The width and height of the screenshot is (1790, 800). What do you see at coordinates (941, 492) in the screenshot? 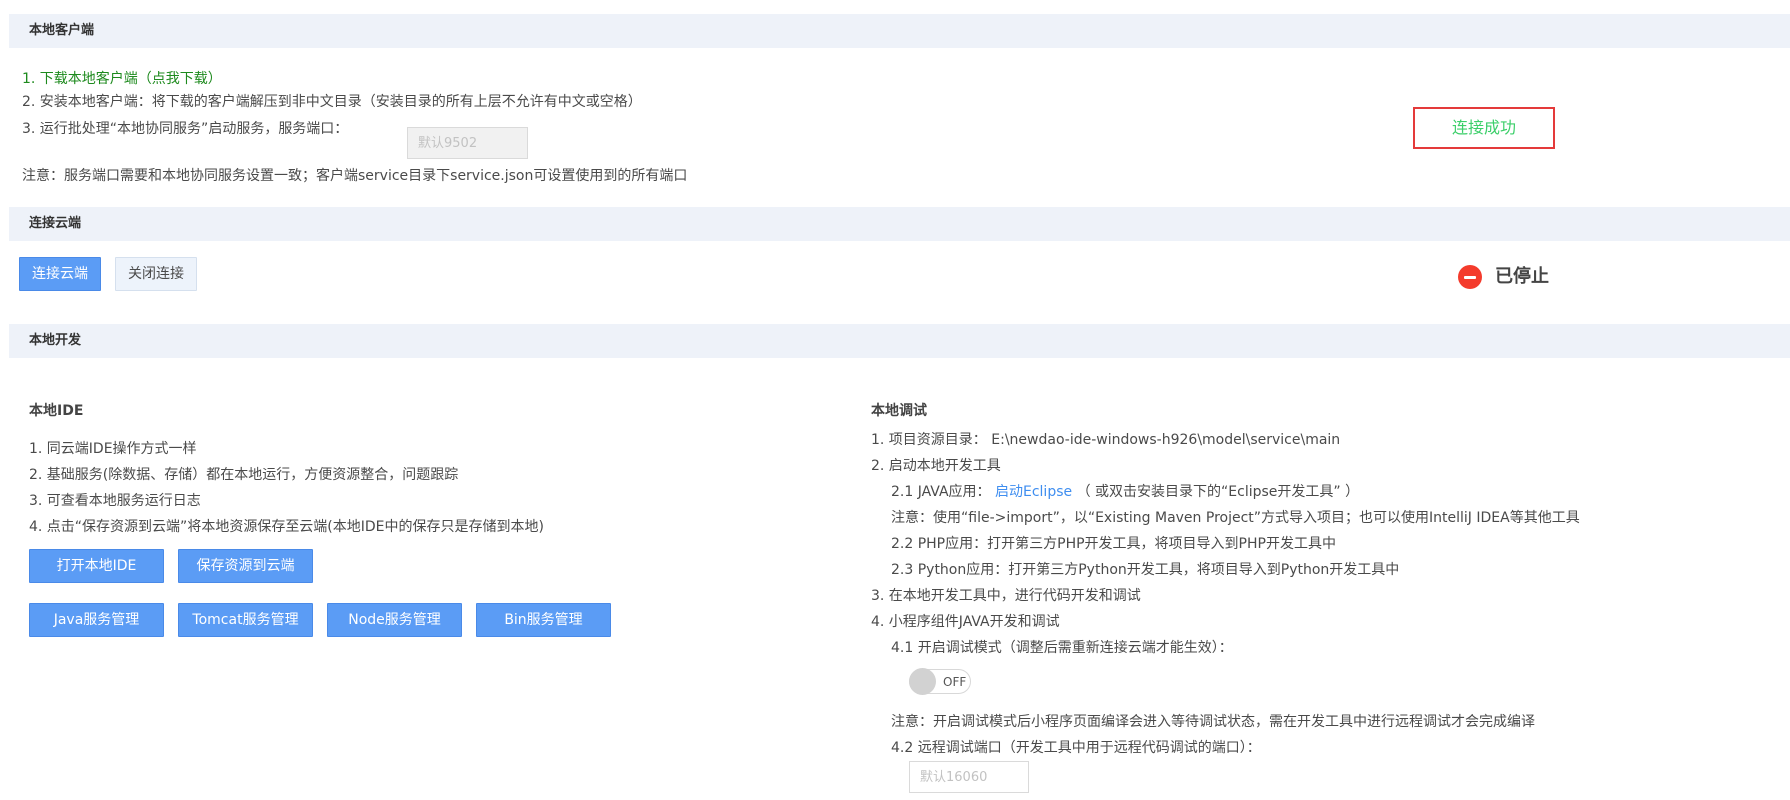
I see `java-app-label: 2.1 JAVA应用：` at bounding box center [941, 492].